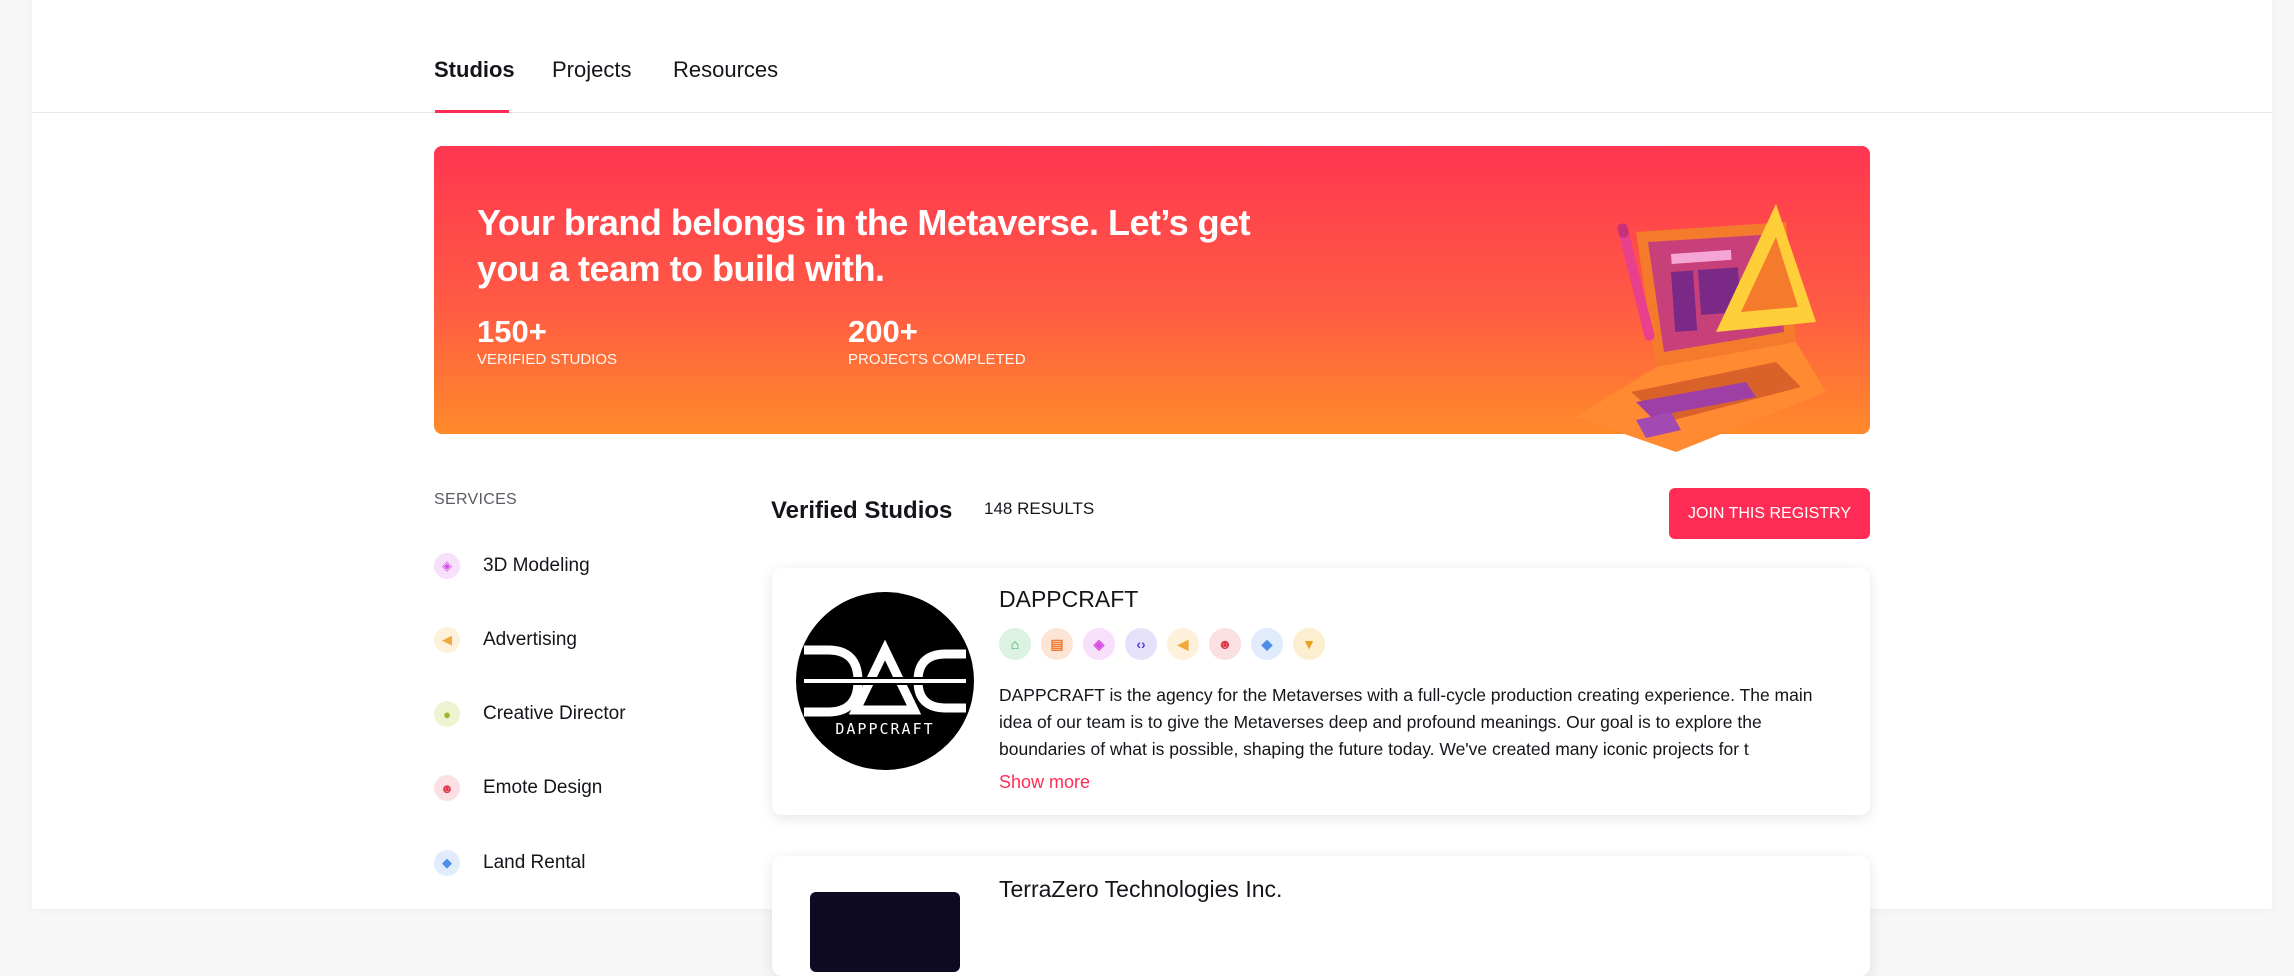  What do you see at coordinates (884, 729) in the screenshot?
I see `svg-text: DAPPCRAFT` at bounding box center [884, 729].